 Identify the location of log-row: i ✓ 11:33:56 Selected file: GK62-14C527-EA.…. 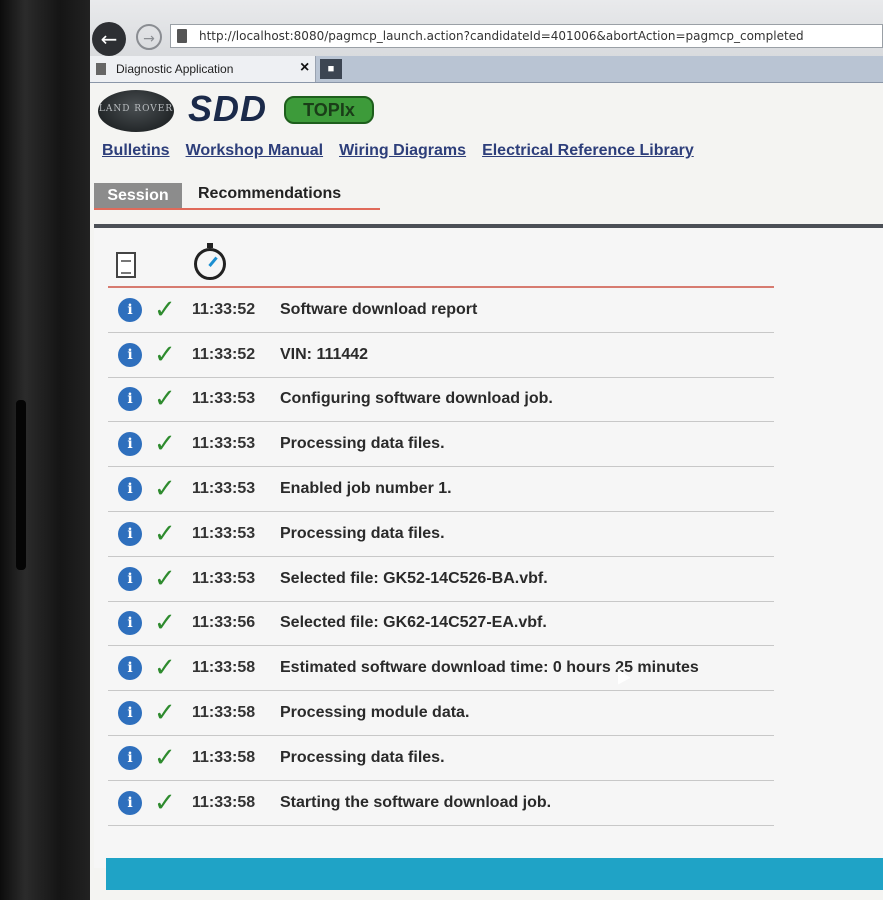
(441, 624).